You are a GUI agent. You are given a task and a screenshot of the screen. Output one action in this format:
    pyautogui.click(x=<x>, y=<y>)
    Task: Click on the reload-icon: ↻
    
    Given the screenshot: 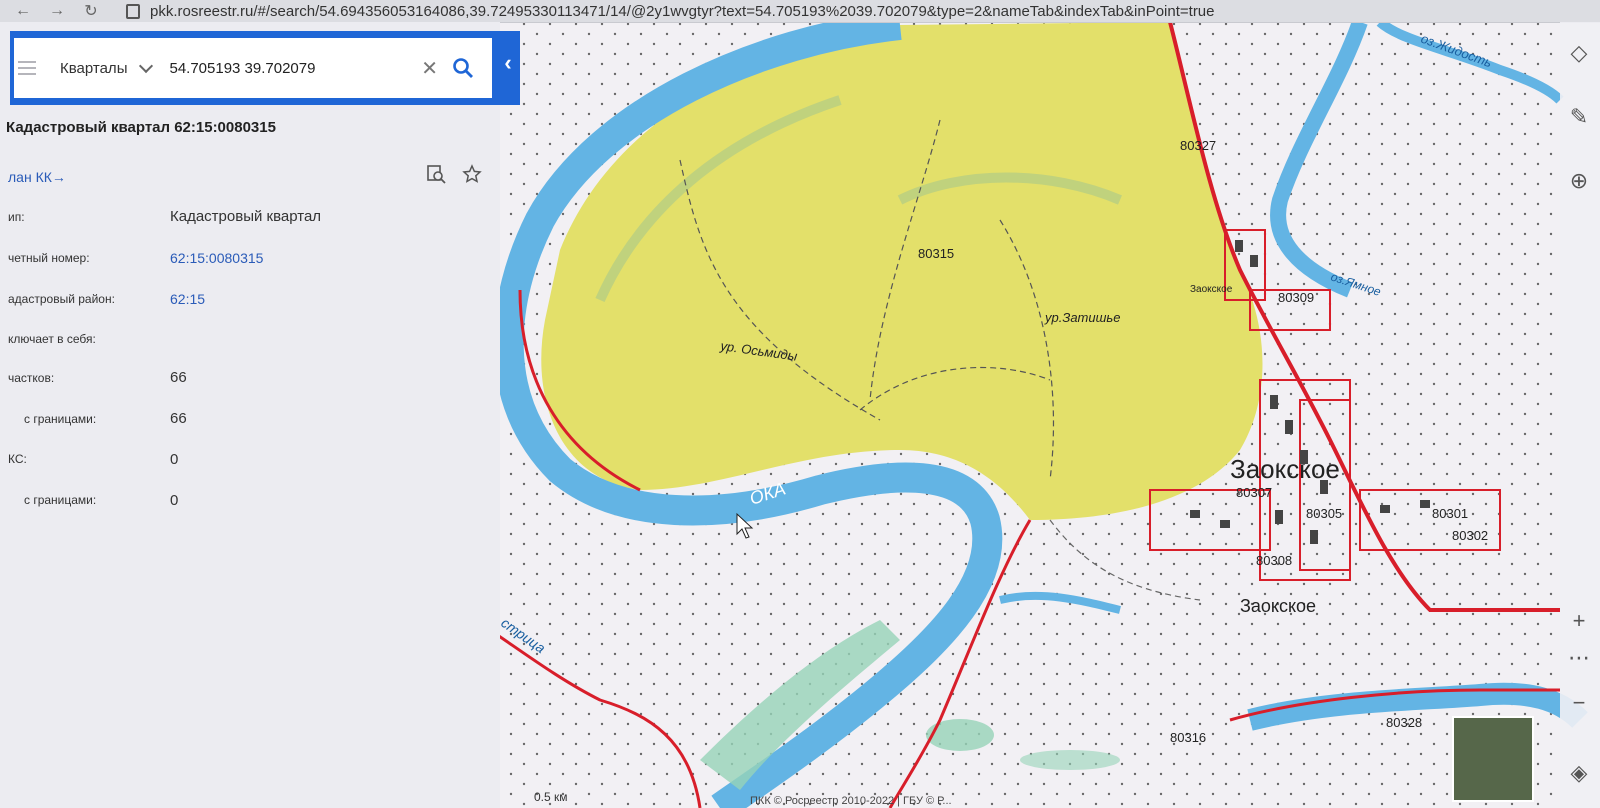 What is the action you would take?
    pyautogui.click(x=91, y=11)
    